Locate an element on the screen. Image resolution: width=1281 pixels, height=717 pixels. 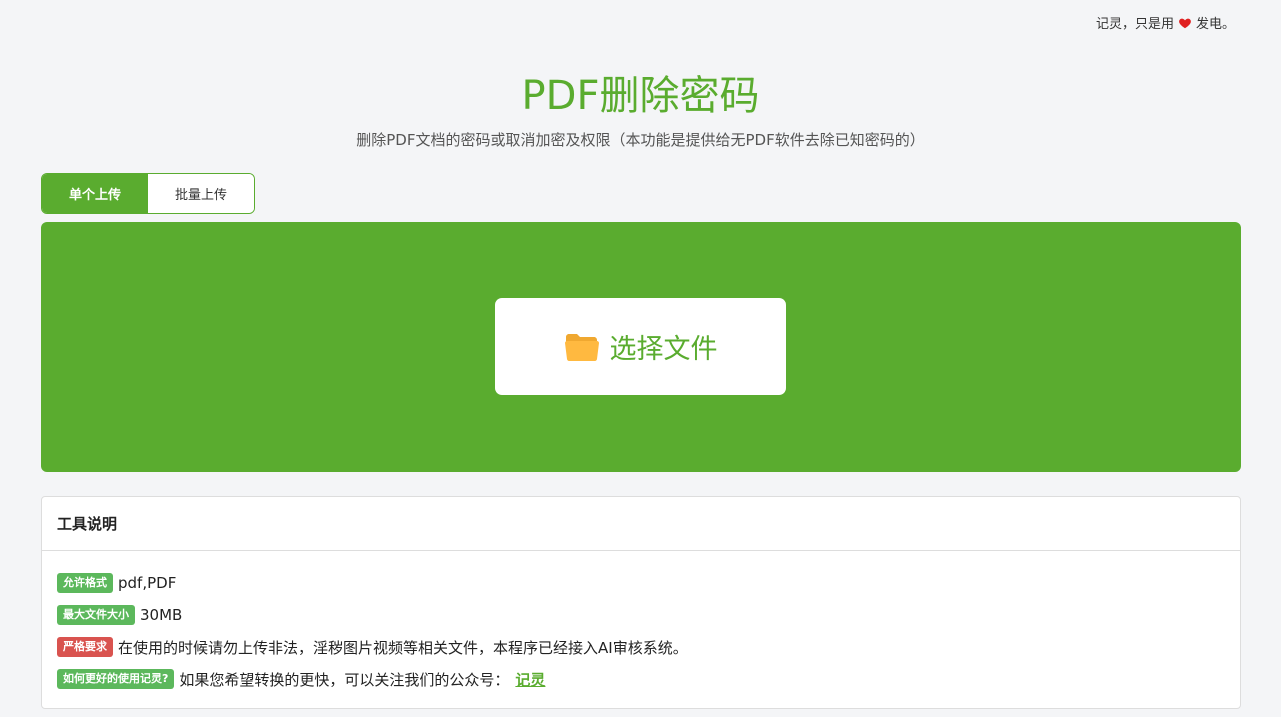
page-subtitle: 删除PDF文档的密码或取消加密及权限（本功能是提供给无PDF软件去除已知密码的） is located at coordinates (640, 140).